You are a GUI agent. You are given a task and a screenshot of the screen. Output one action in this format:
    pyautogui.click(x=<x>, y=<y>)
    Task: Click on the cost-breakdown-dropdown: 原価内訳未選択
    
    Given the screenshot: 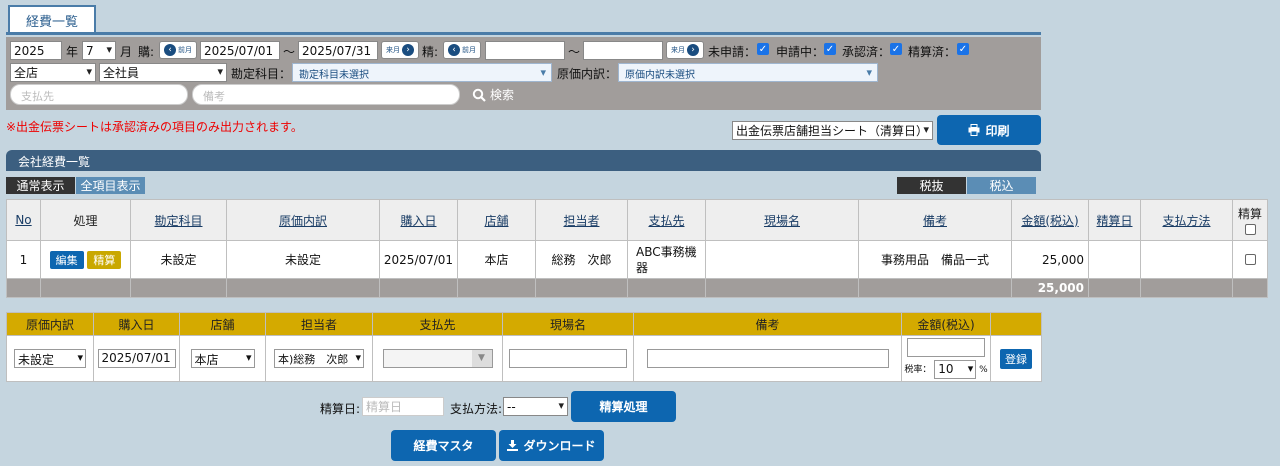 What is the action you would take?
    pyautogui.click(x=748, y=72)
    